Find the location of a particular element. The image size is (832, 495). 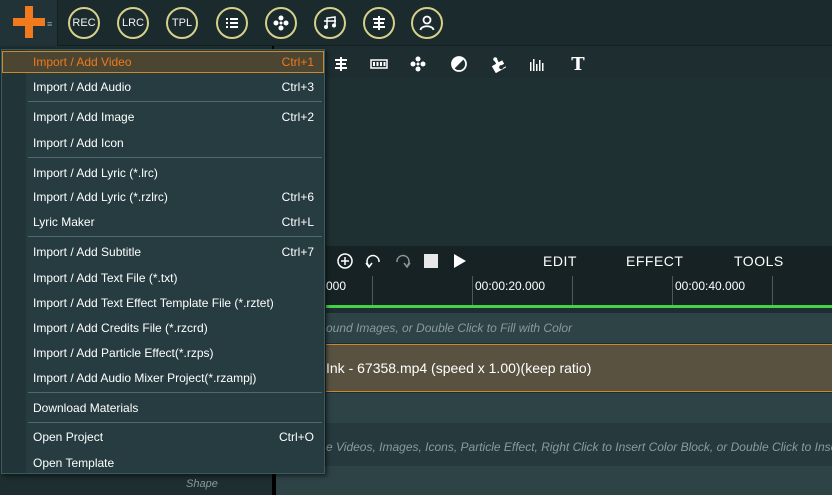

menu-item-import-video: Import / Add Video Ctrl+1 is located at coordinates (163, 62).